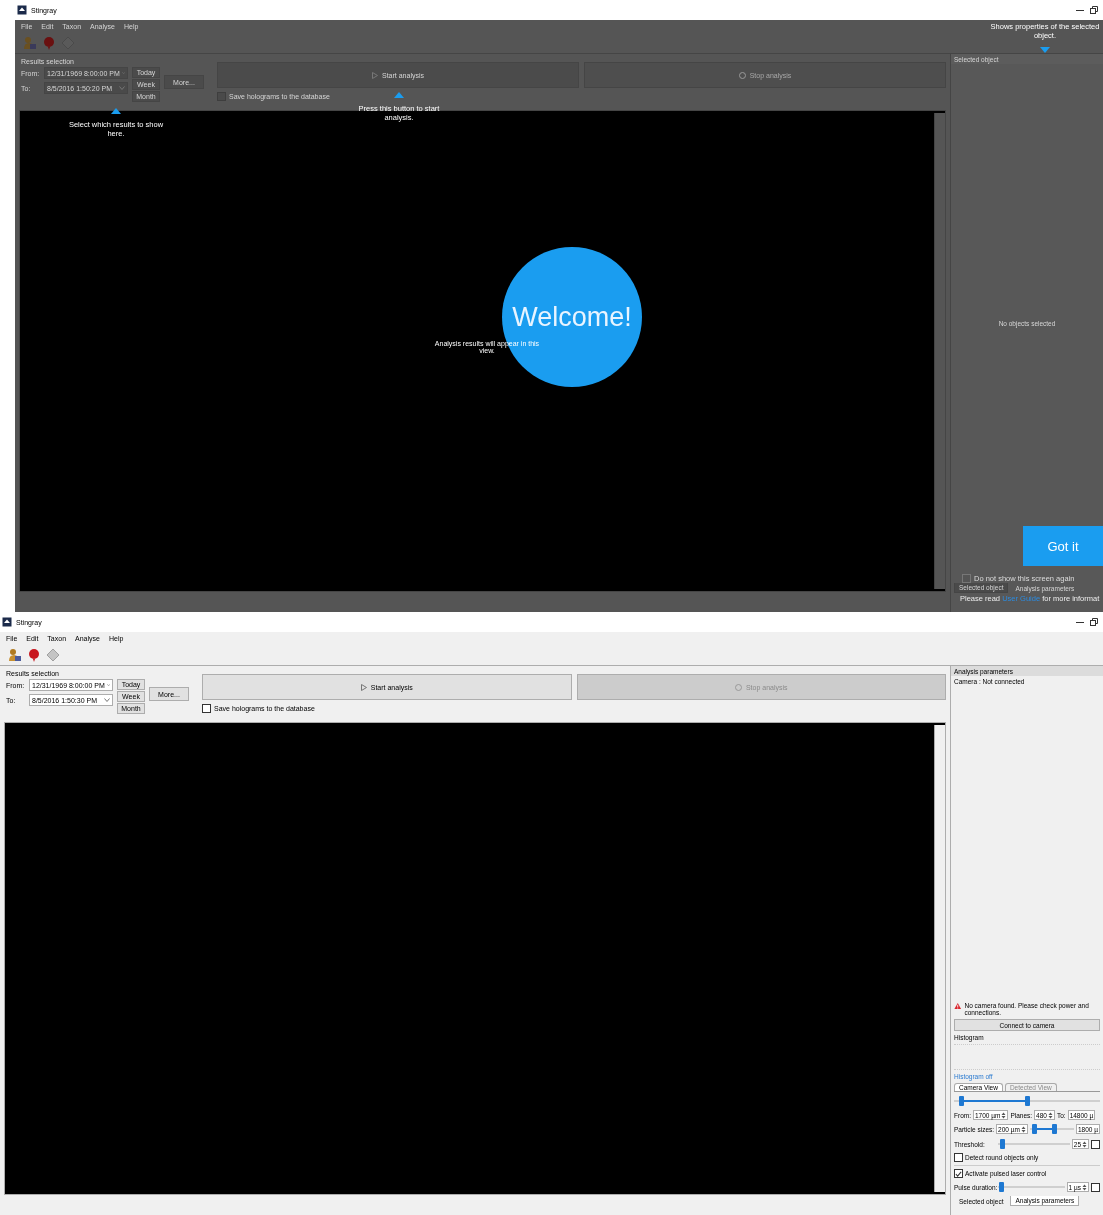 This screenshot has height=1215, width=1103. I want to click on diamond-icon, so click(53, 654).